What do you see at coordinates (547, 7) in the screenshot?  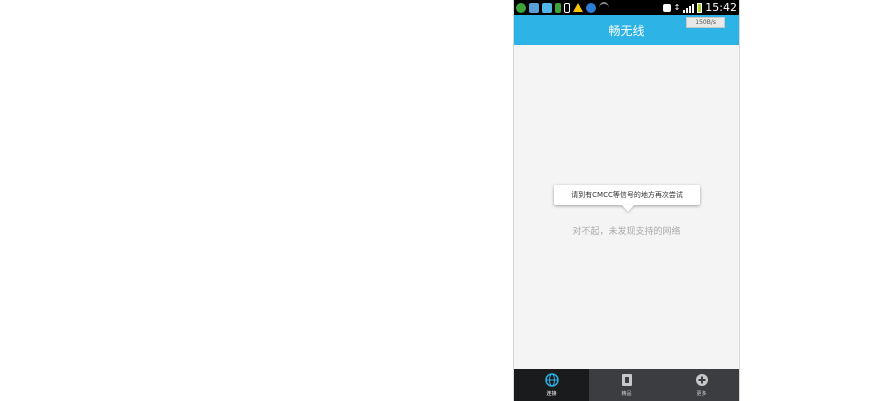 I see `message-icon` at bounding box center [547, 7].